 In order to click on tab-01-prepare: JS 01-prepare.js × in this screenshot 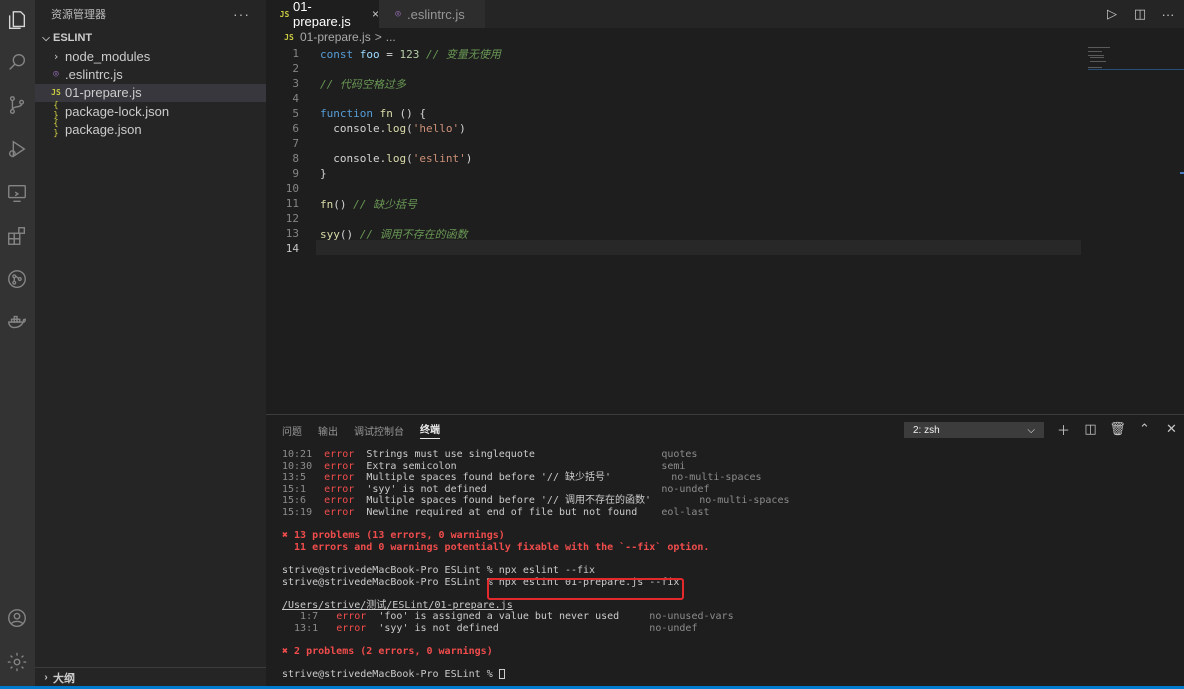, I will do `click(322, 14)`.